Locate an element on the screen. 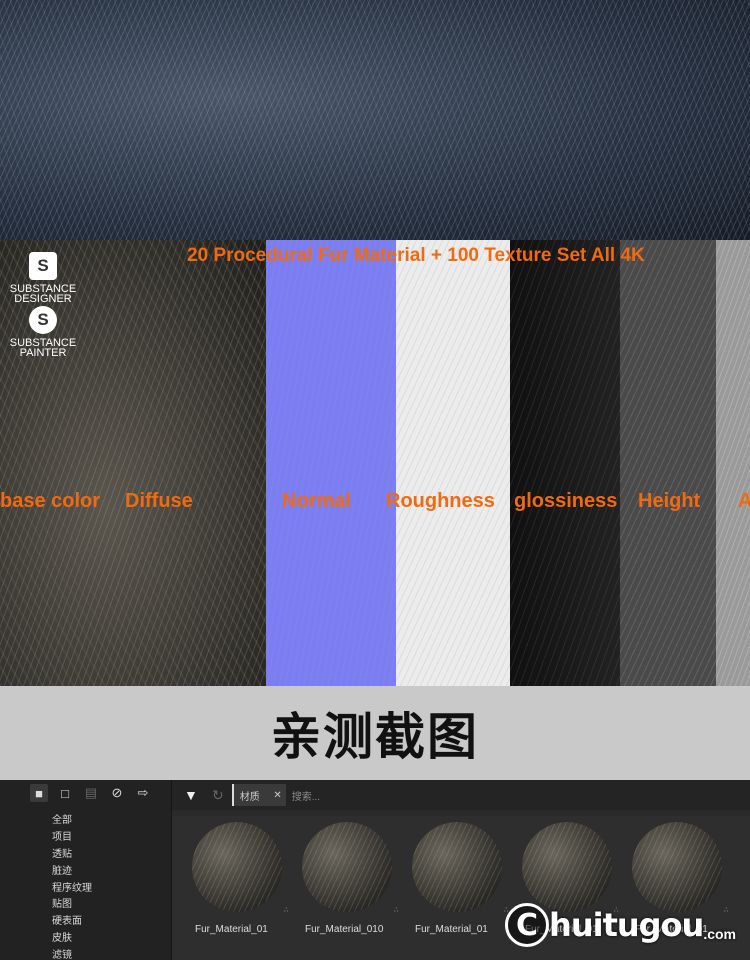  import-icon: ⇨ is located at coordinates (143, 793).